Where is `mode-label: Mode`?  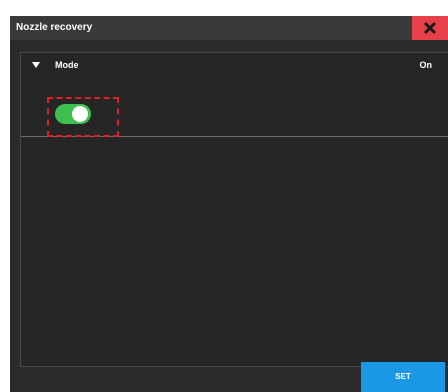 mode-label: Mode is located at coordinates (67, 65).